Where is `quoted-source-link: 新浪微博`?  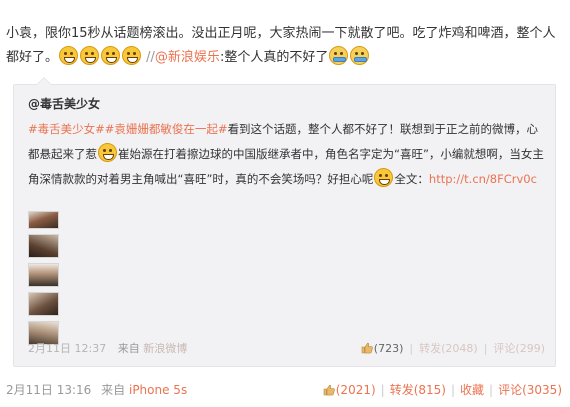
quoted-source-link: 新浪微博 is located at coordinates (165, 348).